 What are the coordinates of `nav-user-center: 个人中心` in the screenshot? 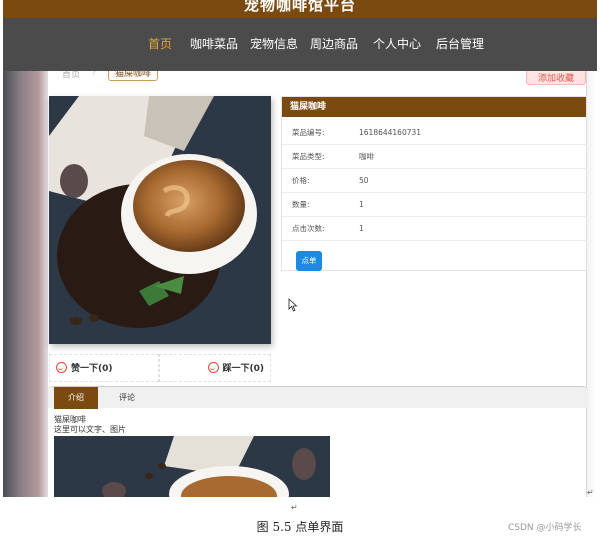 It's located at (397, 44).